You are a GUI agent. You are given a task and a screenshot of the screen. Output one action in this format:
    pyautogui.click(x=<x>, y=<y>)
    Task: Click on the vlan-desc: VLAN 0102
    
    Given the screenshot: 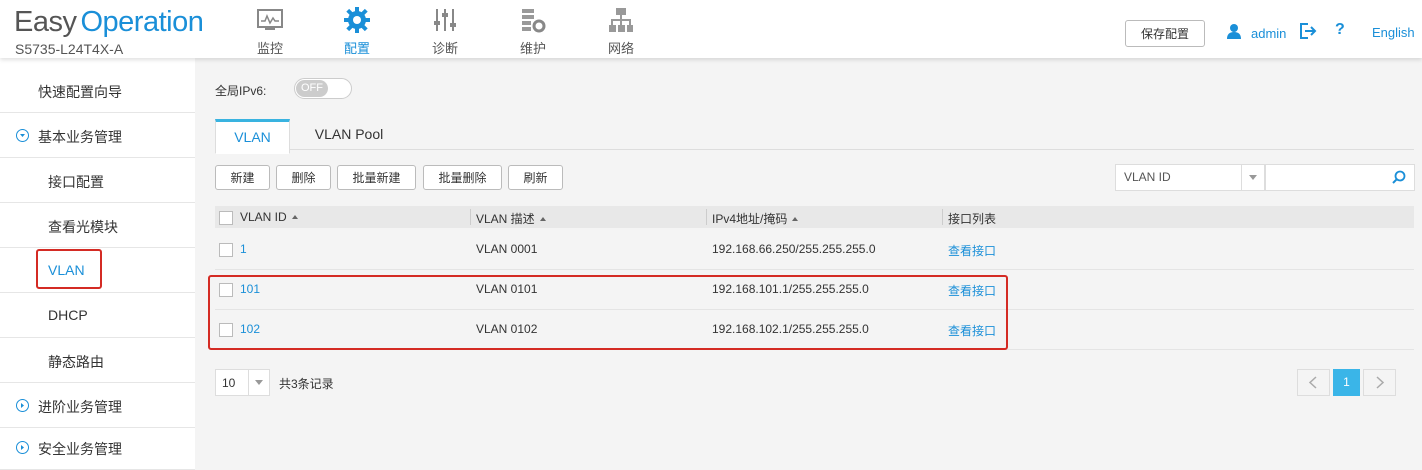 What is the action you would take?
    pyautogui.click(x=507, y=329)
    